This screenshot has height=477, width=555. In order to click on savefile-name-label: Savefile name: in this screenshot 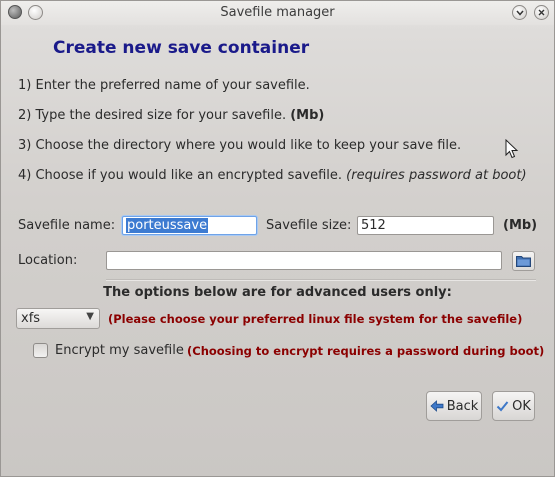, I will do `click(67, 225)`.